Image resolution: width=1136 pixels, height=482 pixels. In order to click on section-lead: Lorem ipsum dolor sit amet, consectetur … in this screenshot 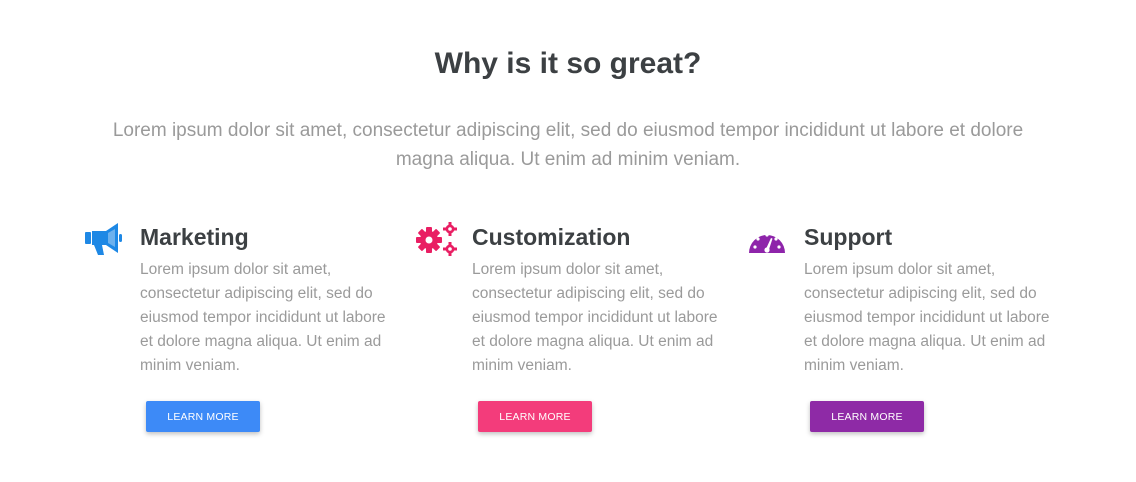, I will do `click(568, 145)`.